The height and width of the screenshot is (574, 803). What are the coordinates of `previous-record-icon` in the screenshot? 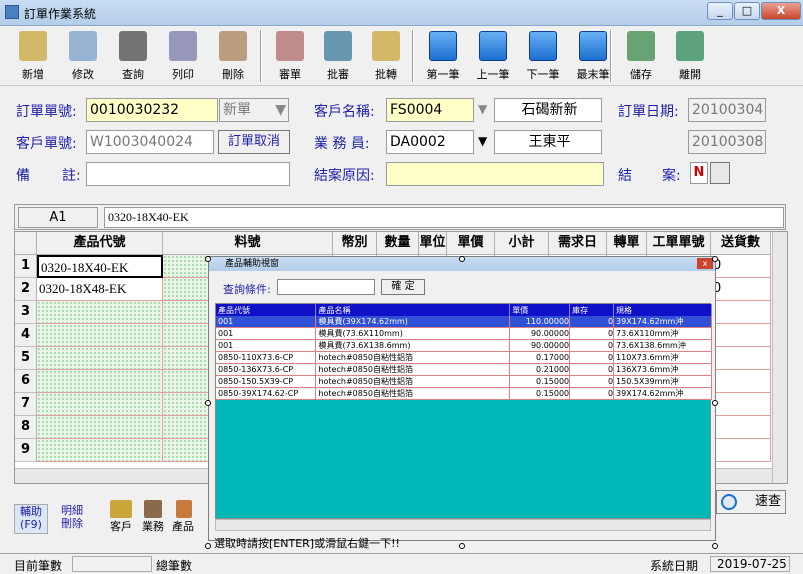 It's located at (493, 46).